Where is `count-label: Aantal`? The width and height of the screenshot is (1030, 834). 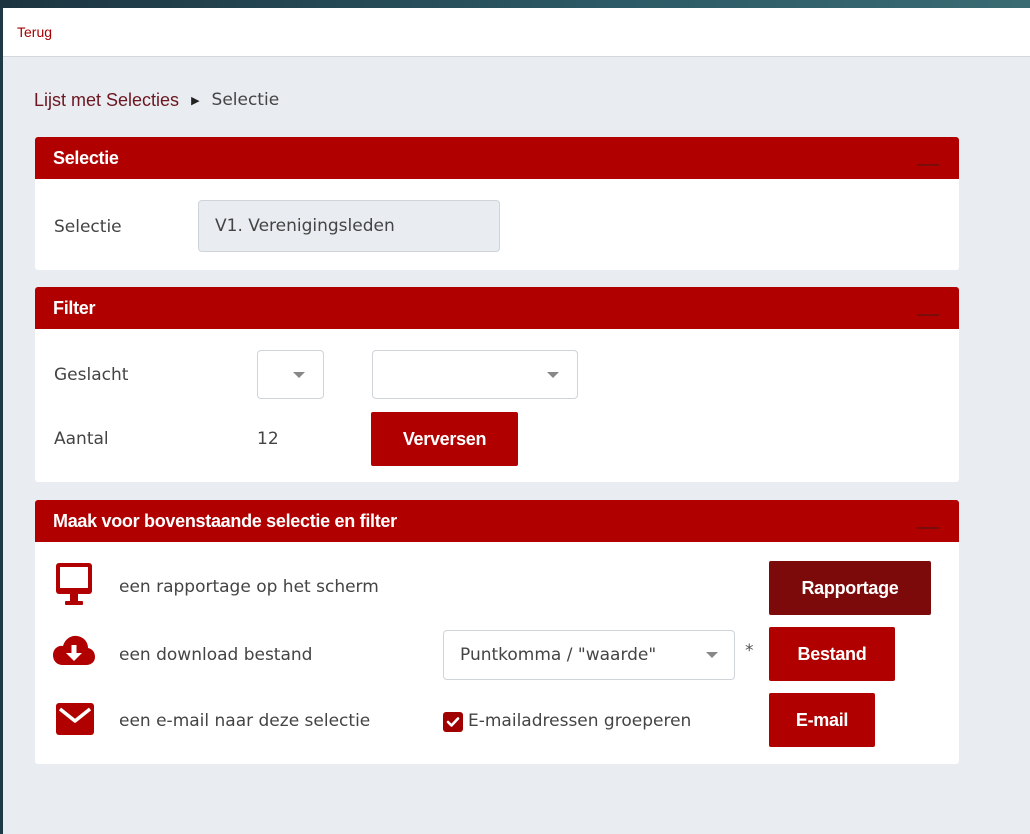
count-label: Aantal is located at coordinates (81, 439).